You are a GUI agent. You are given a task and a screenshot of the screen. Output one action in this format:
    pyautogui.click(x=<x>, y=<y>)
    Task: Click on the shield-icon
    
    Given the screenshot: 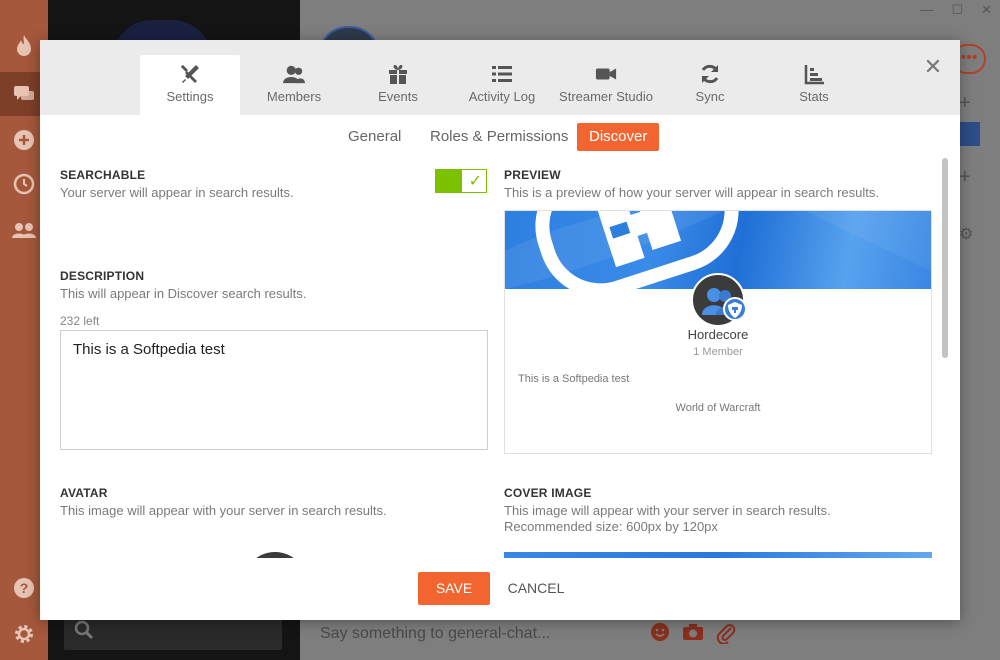 What is the action you would take?
    pyautogui.click(x=735, y=309)
    